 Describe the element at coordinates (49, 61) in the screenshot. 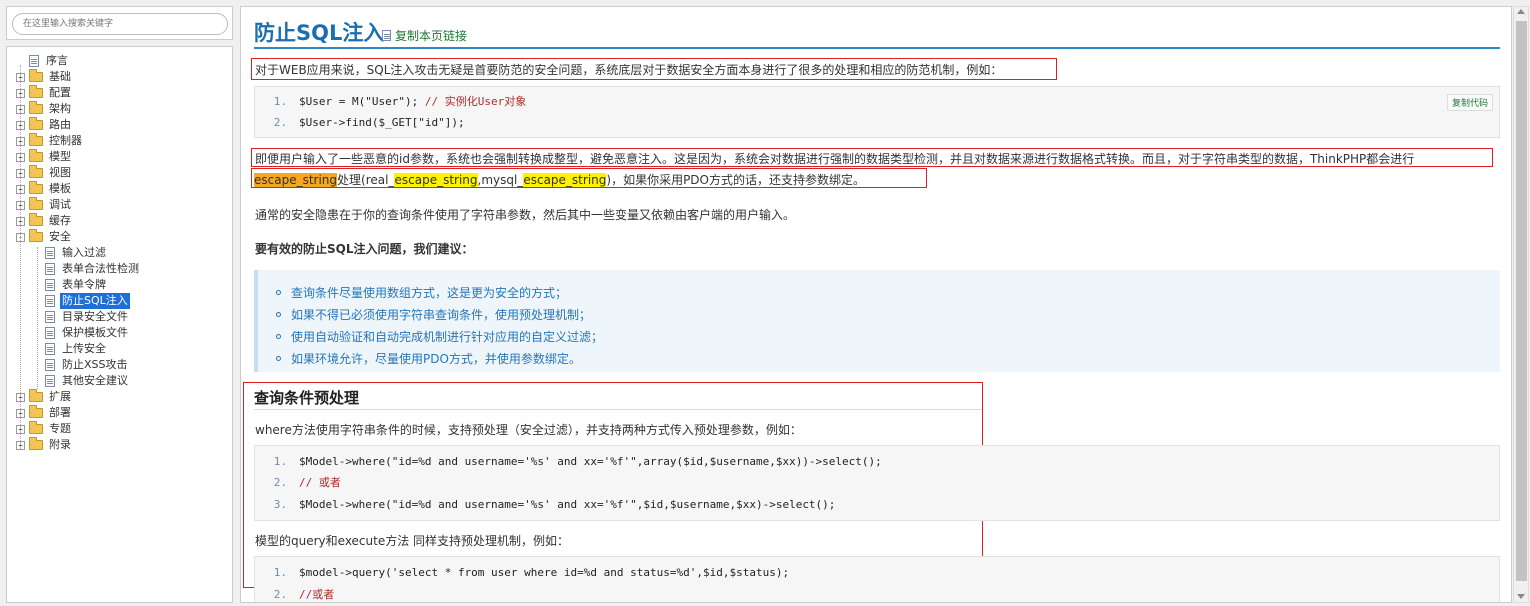

I see `tree-item: 序言` at that location.